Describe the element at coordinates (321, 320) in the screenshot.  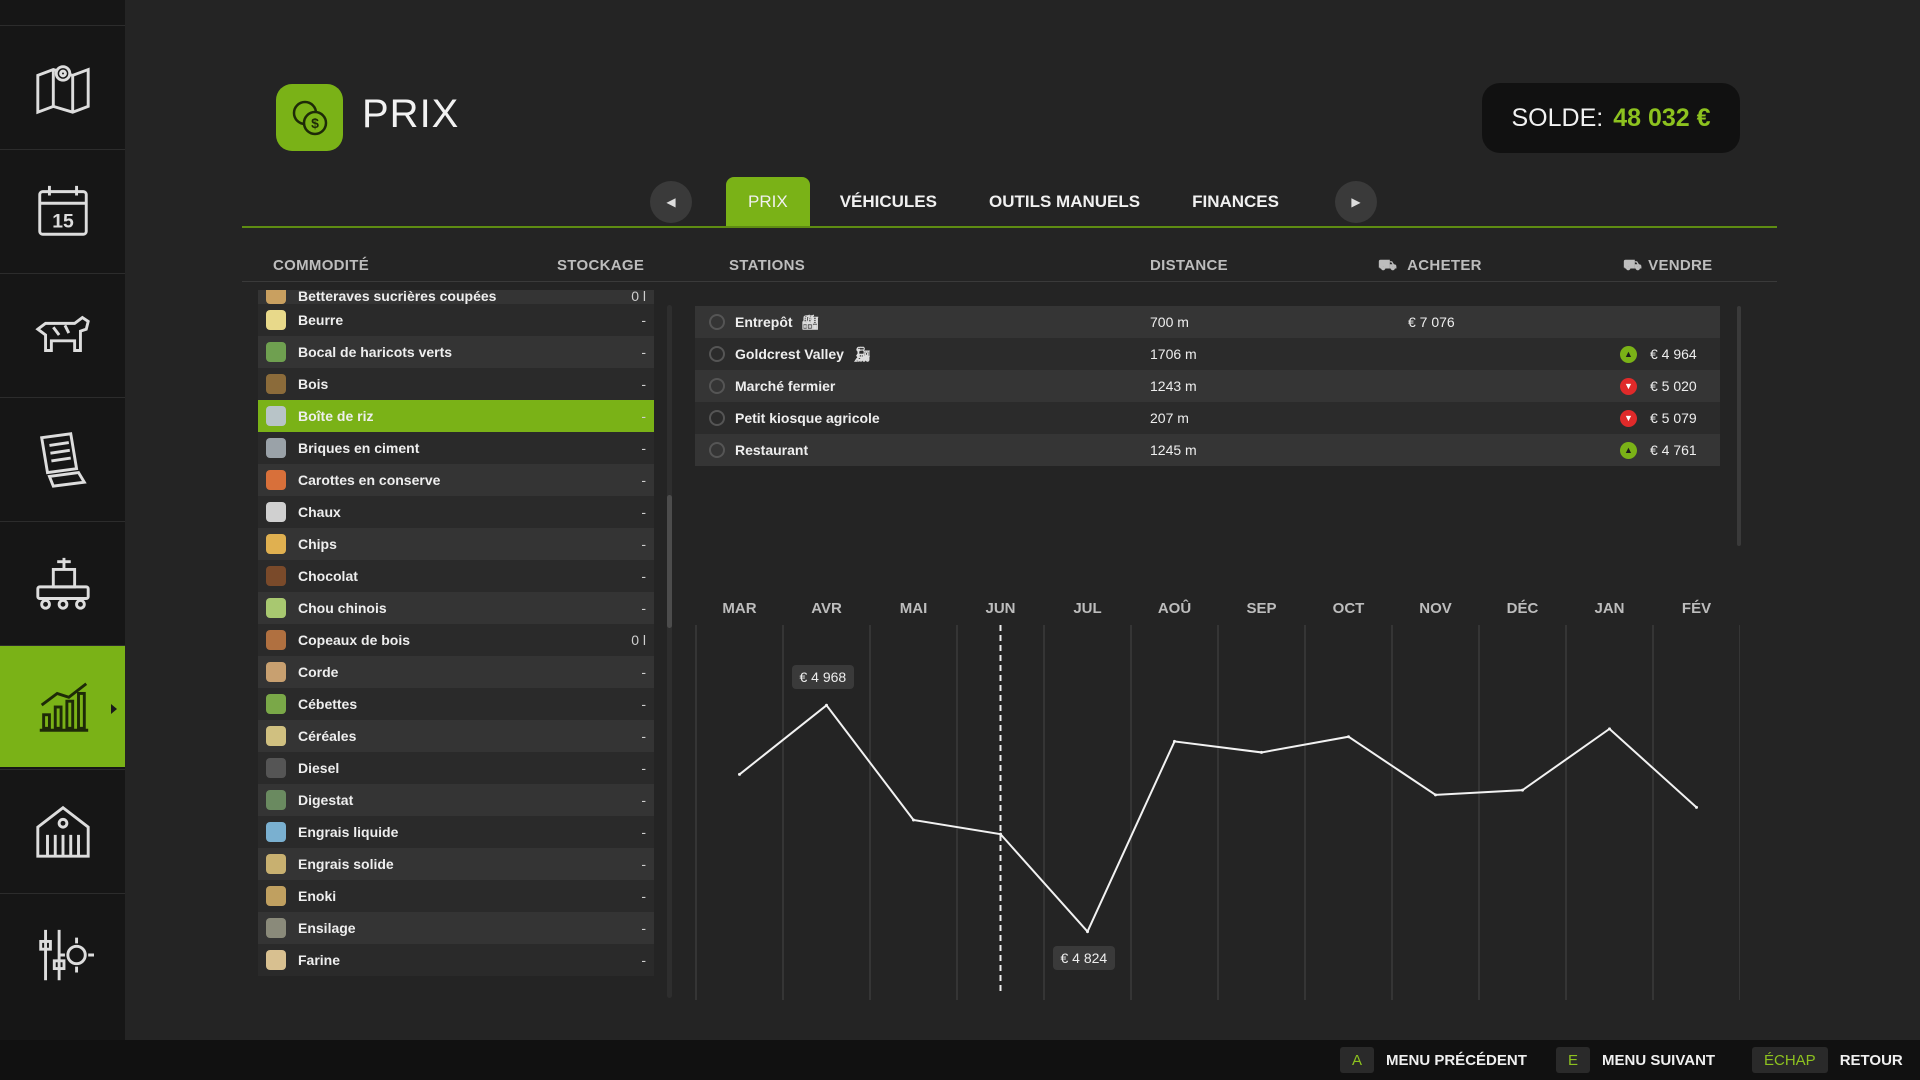
I see `commodity-name: Beurre` at that location.